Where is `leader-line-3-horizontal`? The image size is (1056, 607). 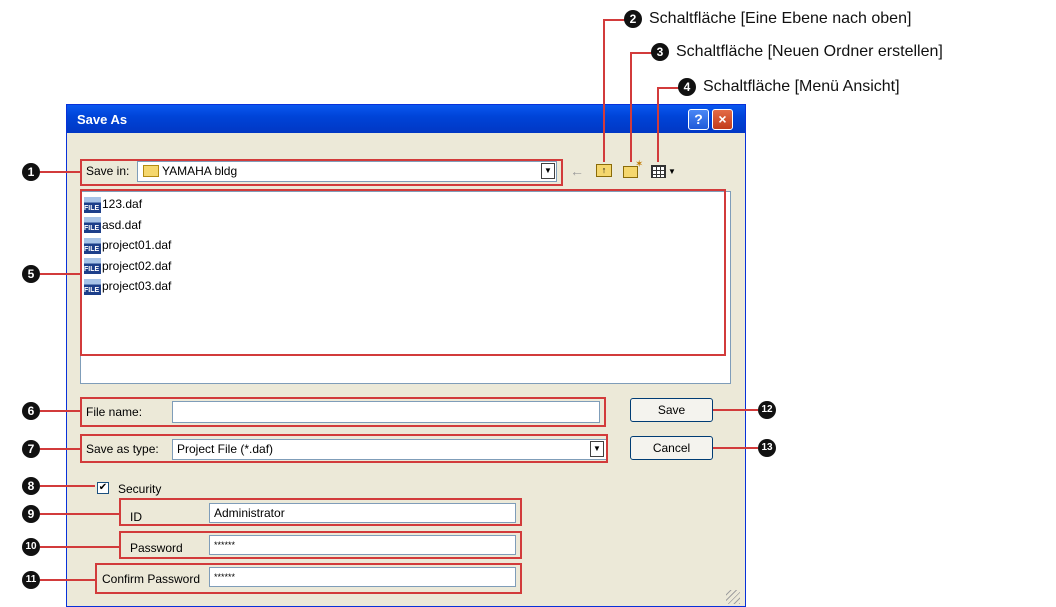 leader-line-3-horizontal is located at coordinates (641, 53).